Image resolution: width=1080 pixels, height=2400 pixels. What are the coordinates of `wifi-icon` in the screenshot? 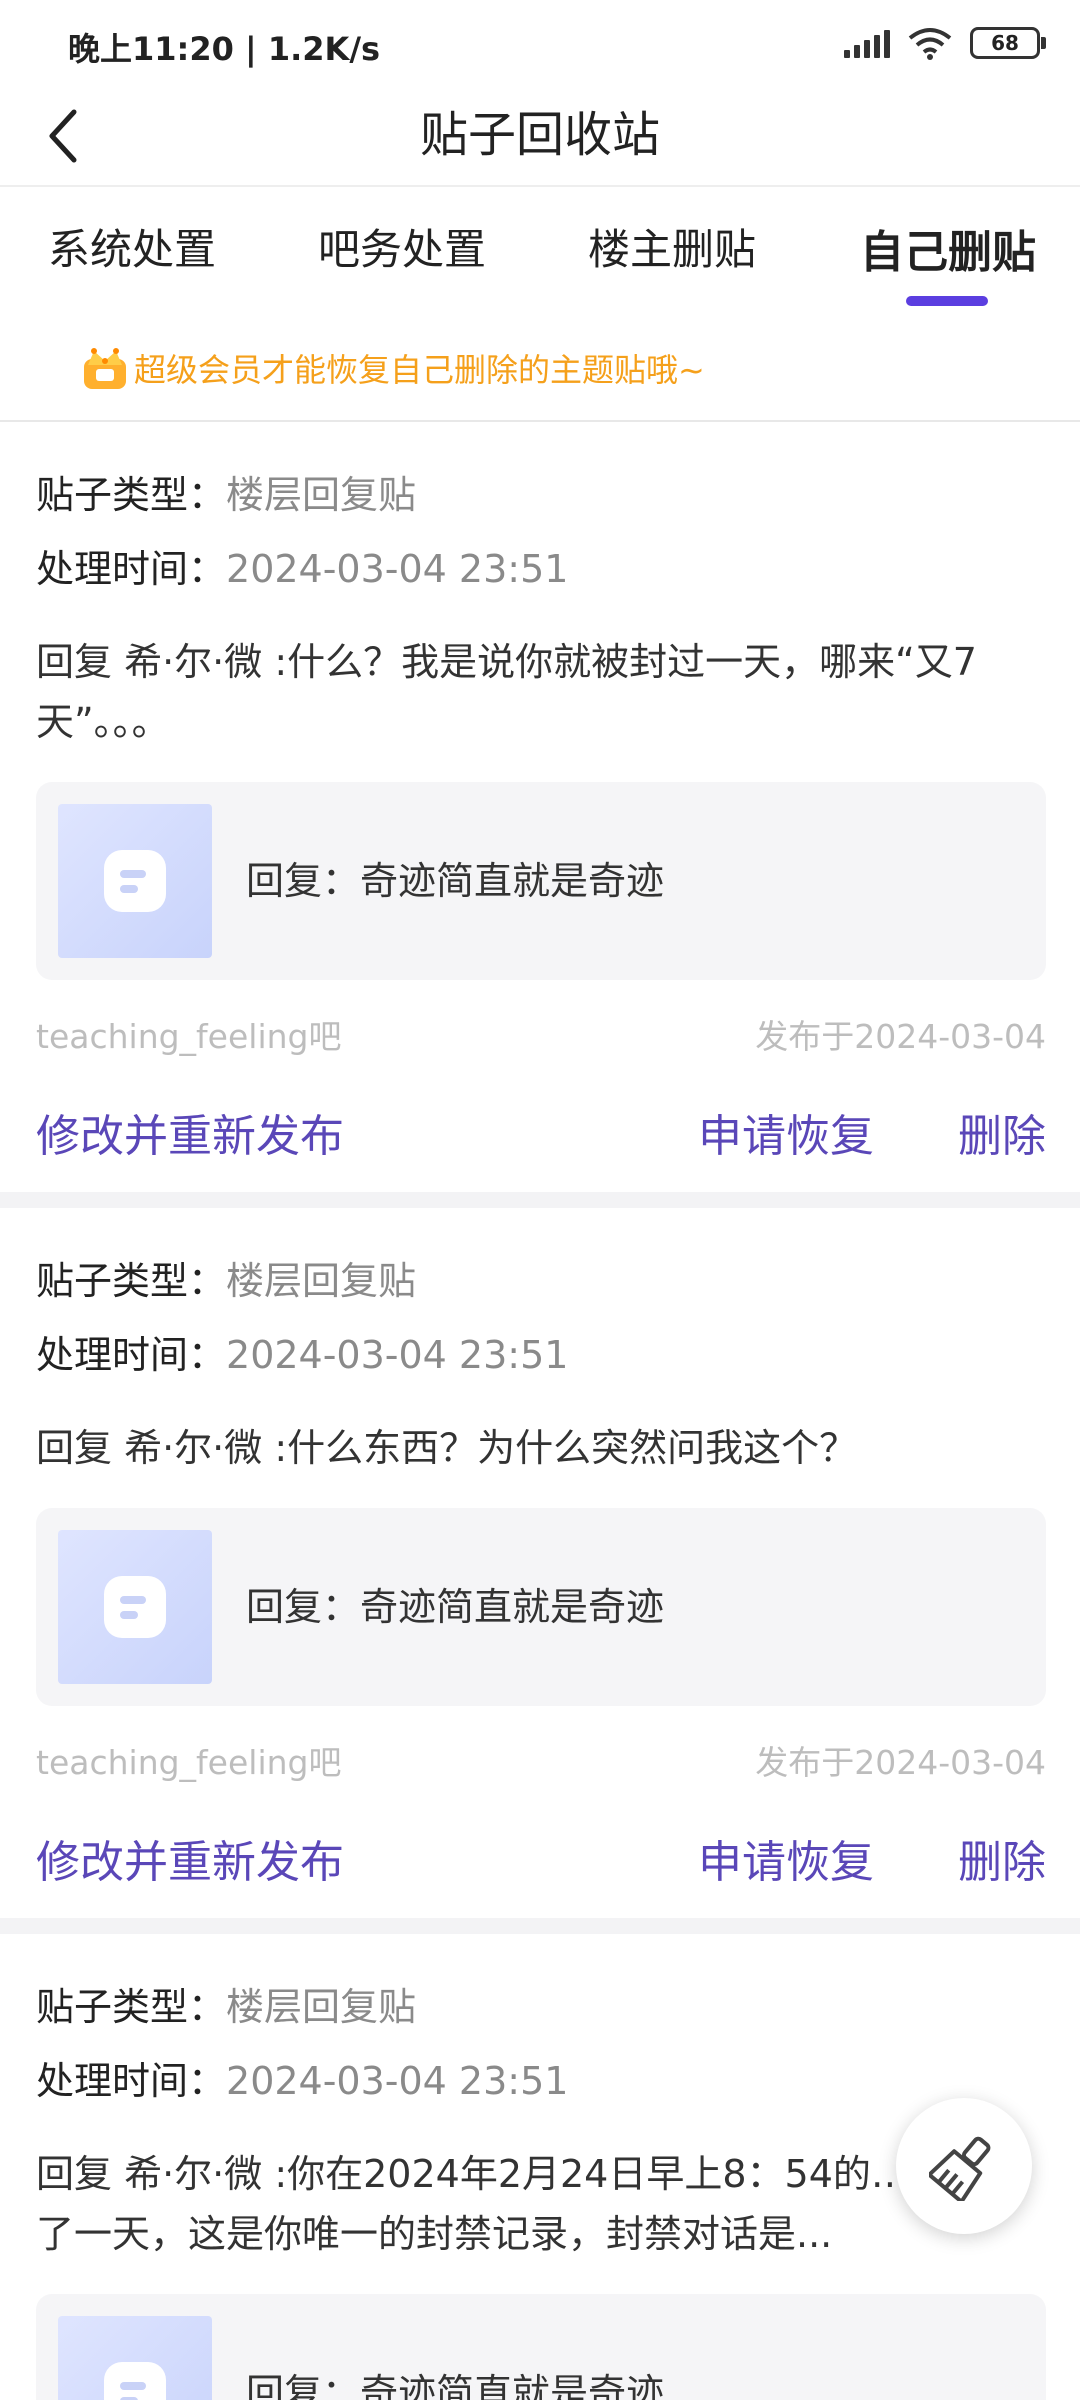 It's located at (930, 44).